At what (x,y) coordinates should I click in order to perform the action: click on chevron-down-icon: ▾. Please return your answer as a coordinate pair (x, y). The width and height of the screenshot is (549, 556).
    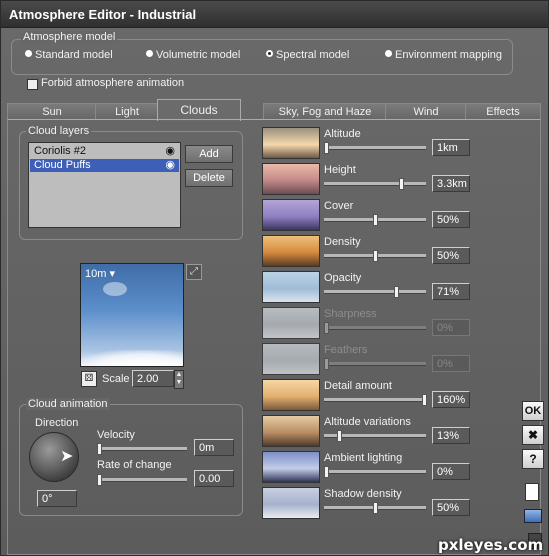
    Looking at the image, I should click on (112, 274).